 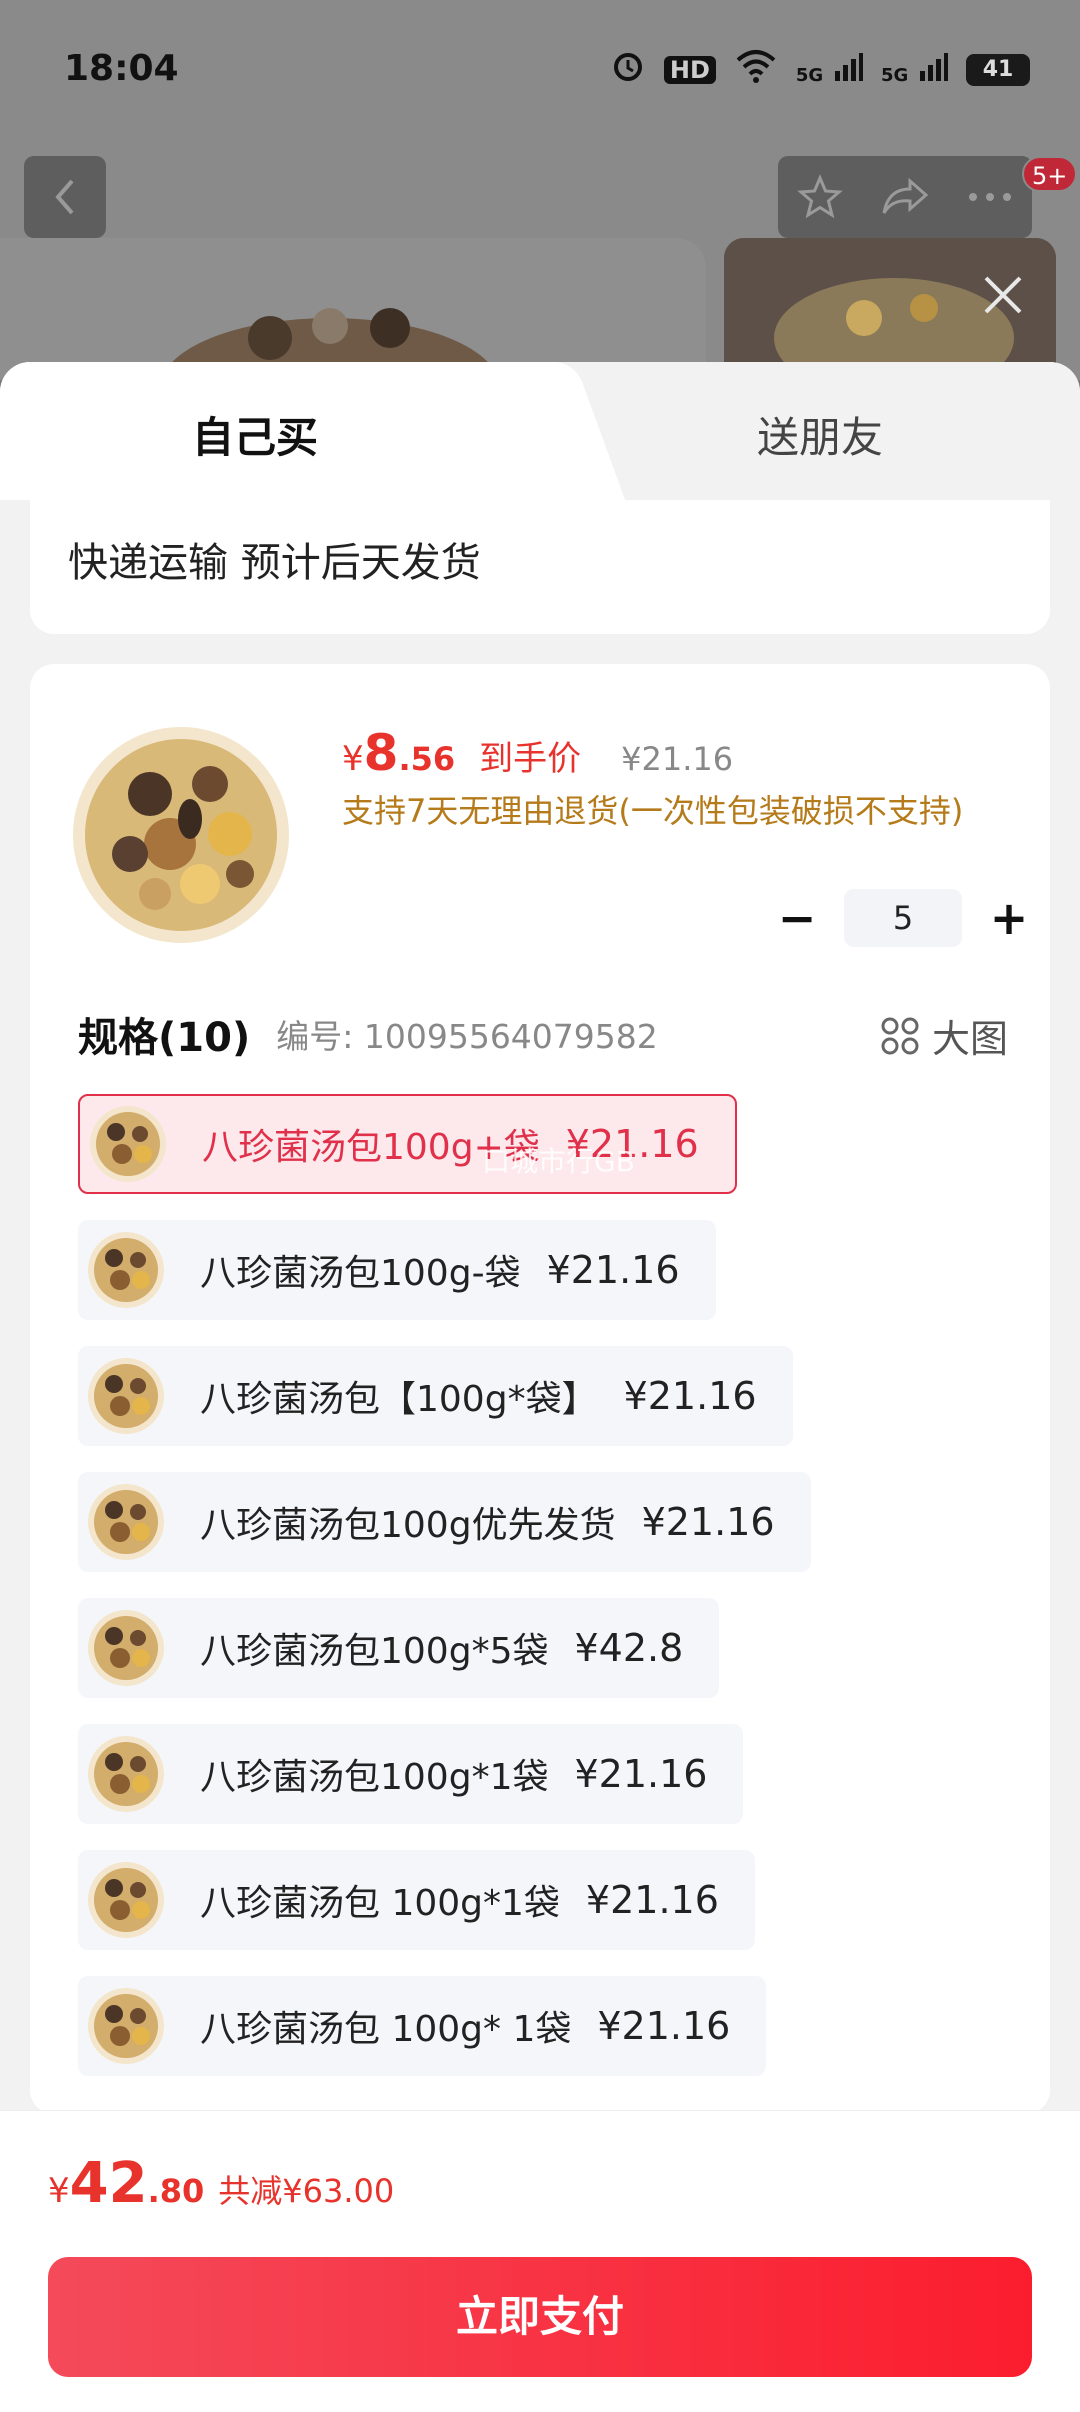 What do you see at coordinates (306, 2191) in the screenshot?
I see `discount-text: 共减¥63.00` at bounding box center [306, 2191].